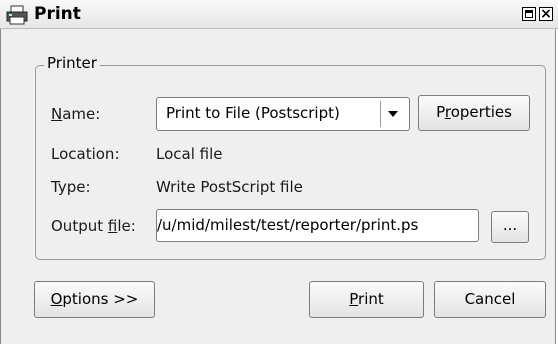  Describe the element at coordinates (57, 14) in the screenshot. I see `window-title: Print` at that location.